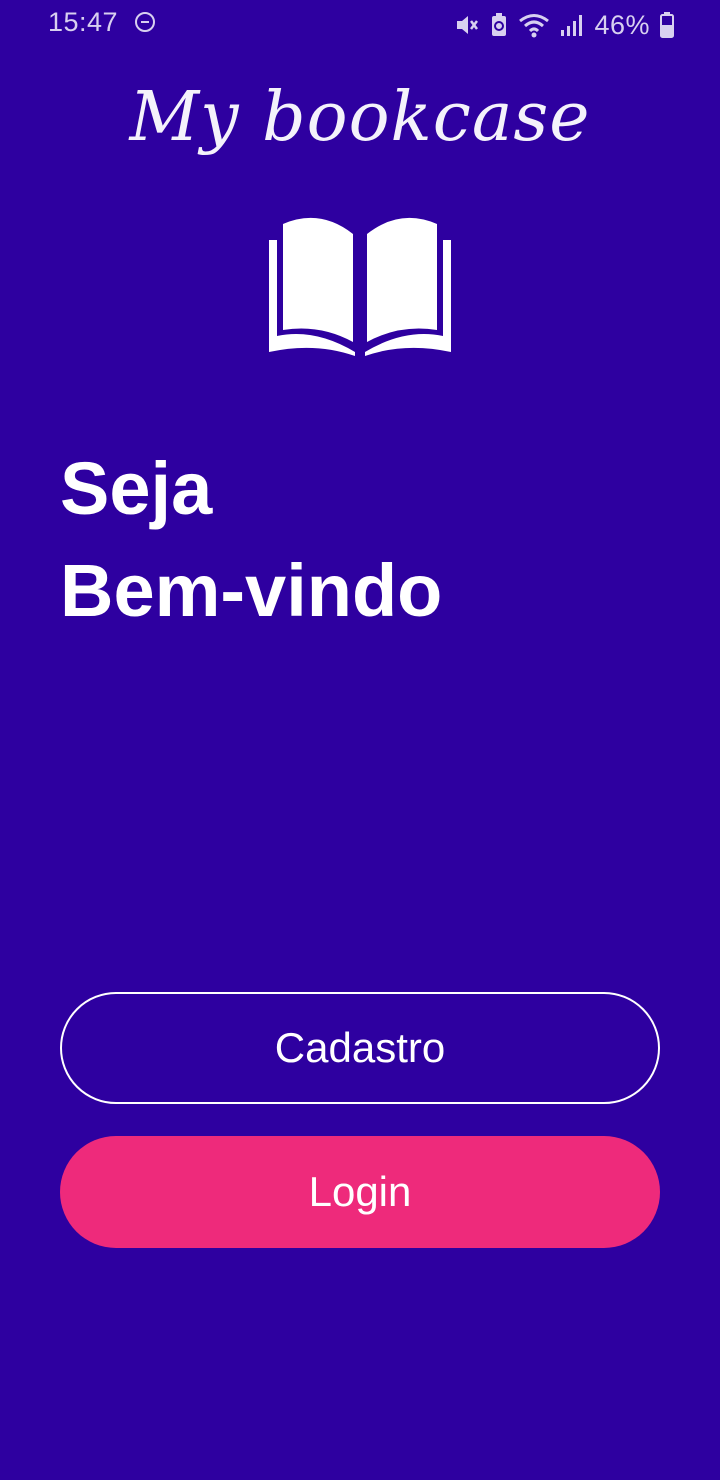 Image resolution: width=720 pixels, height=1480 pixels. Describe the element at coordinates (360, 286) in the screenshot. I see `open-book-icon` at that location.